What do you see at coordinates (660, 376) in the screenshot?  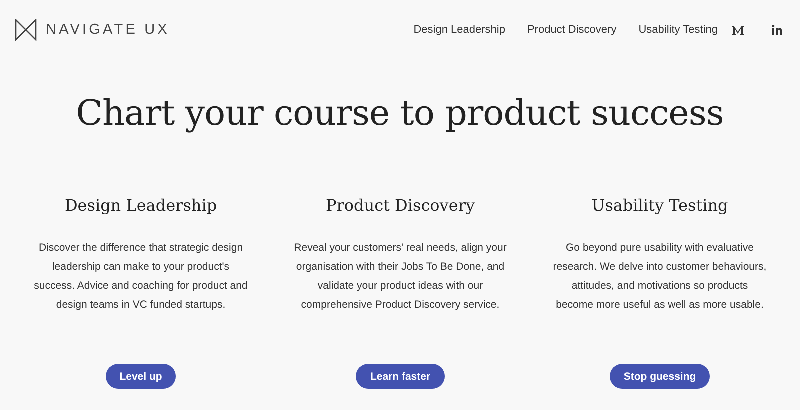 I see `service-button: Stop guessing` at bounding box center [660, 376].